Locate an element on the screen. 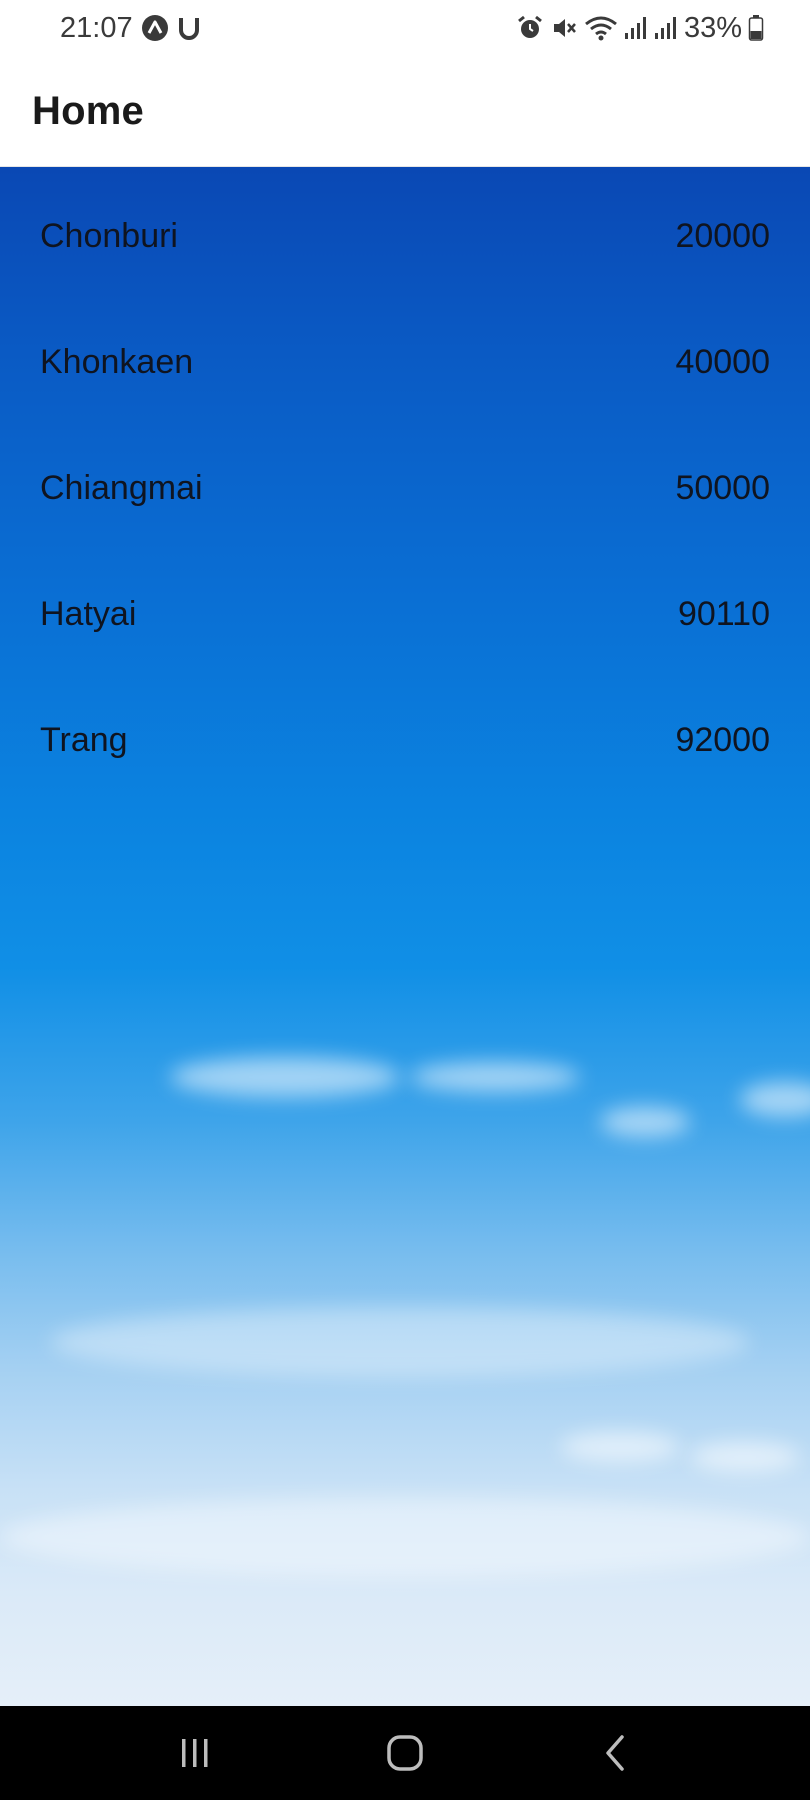 This screenshot has width=810, height=1800. app-bar: Home is located at coordinates (405, 111).